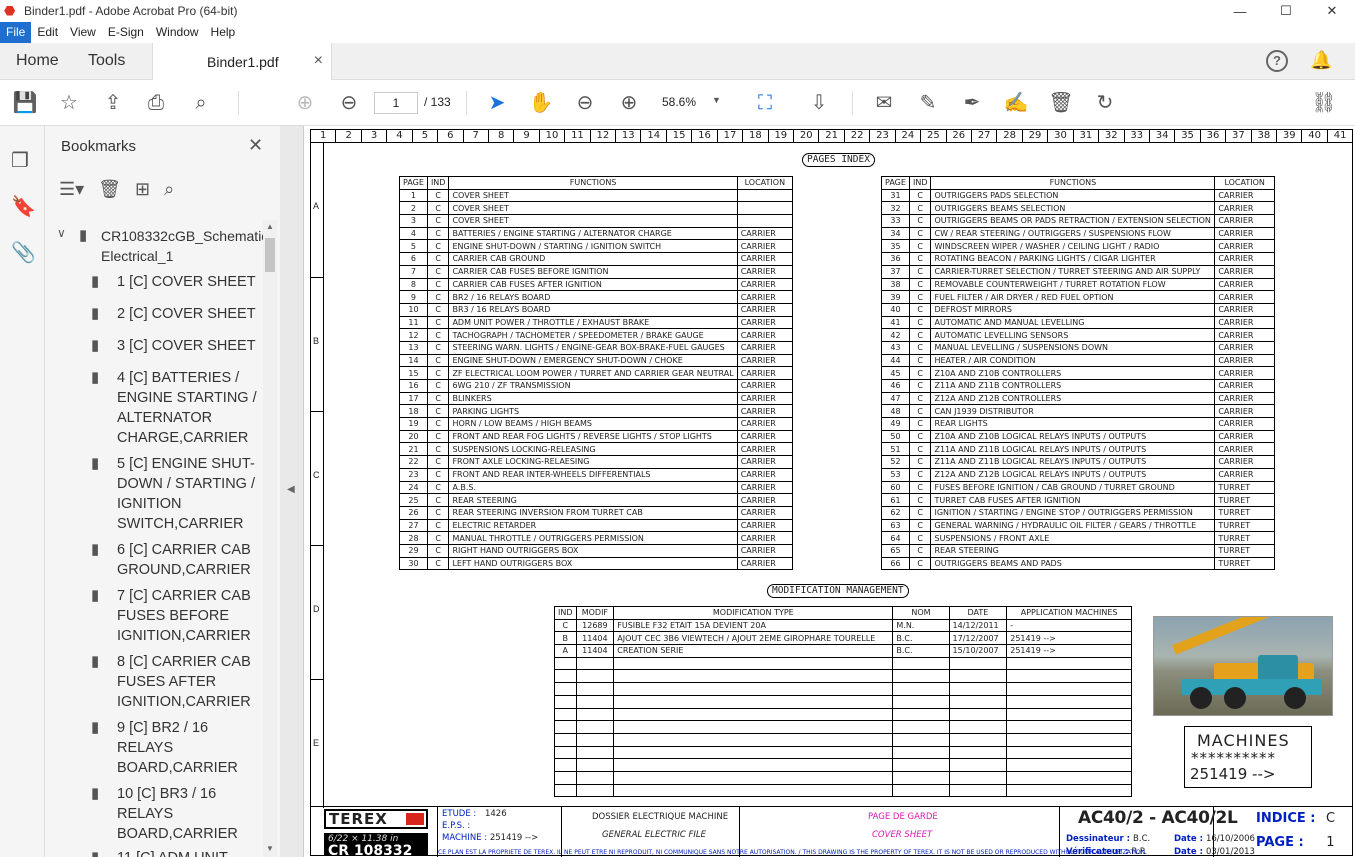 This screenshot has height=857, width=1355. I want to click on attachment-icon: 📎, so click(23, 252).